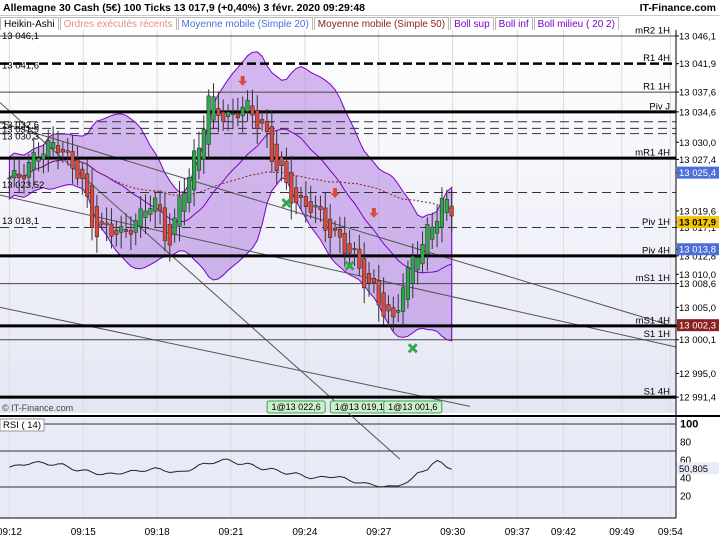 The height and width of the screenshot is (540, 720). I want to click on time-label: 09:21, so click(231, 532).